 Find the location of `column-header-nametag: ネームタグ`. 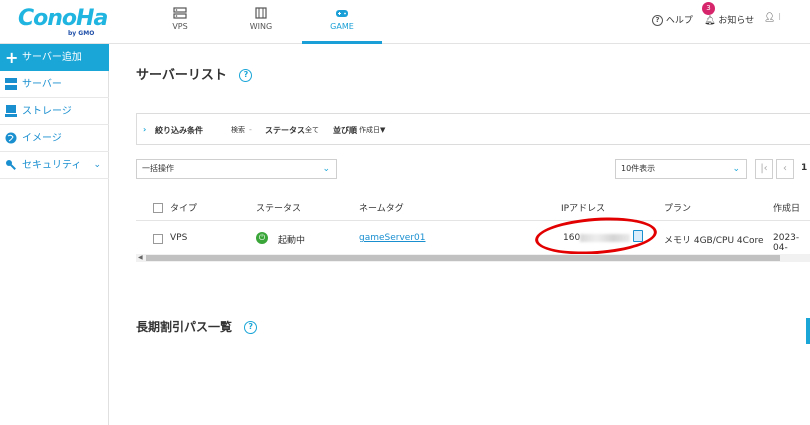

column-header-nametag: ネームタグ is located at coordinates (381, 207).